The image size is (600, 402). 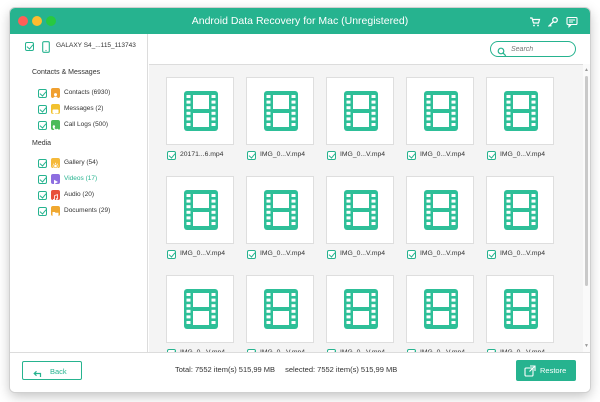 What do you see at coordinates (79, 179) in the screenshot?
I see `sidebar-item-videos: Videos (17)` at bounding box center [79, 179].